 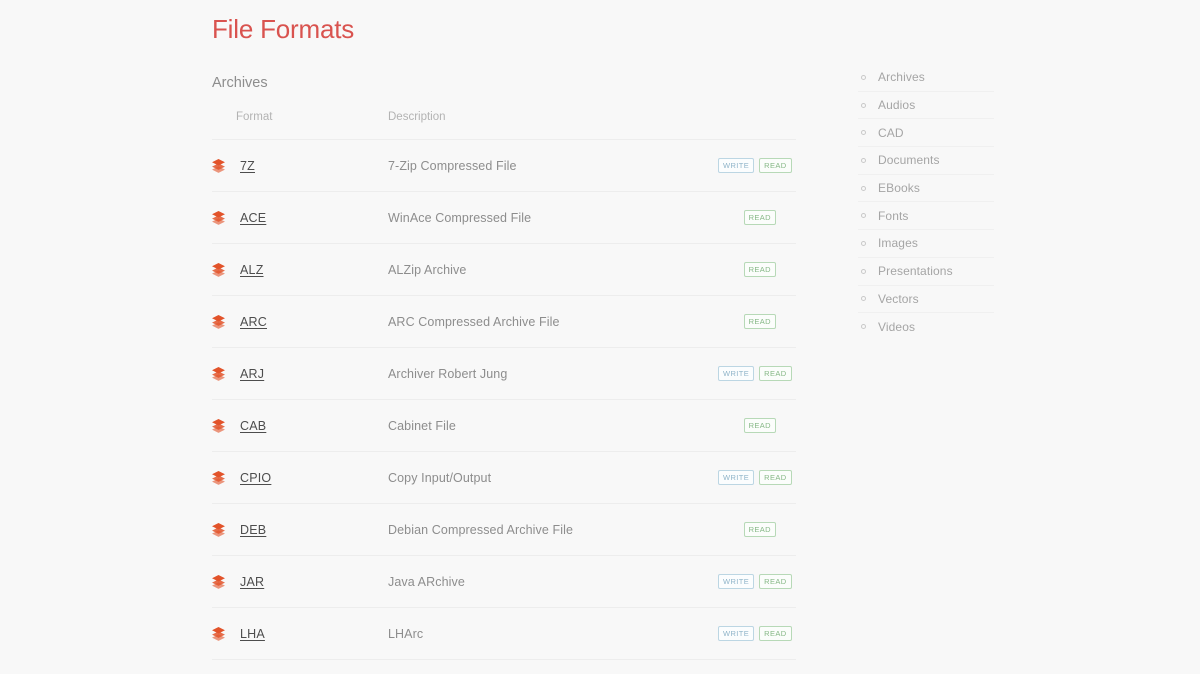 I want to click on sidebar-item-ebooks: EBooks, so click(x=926, y=189).